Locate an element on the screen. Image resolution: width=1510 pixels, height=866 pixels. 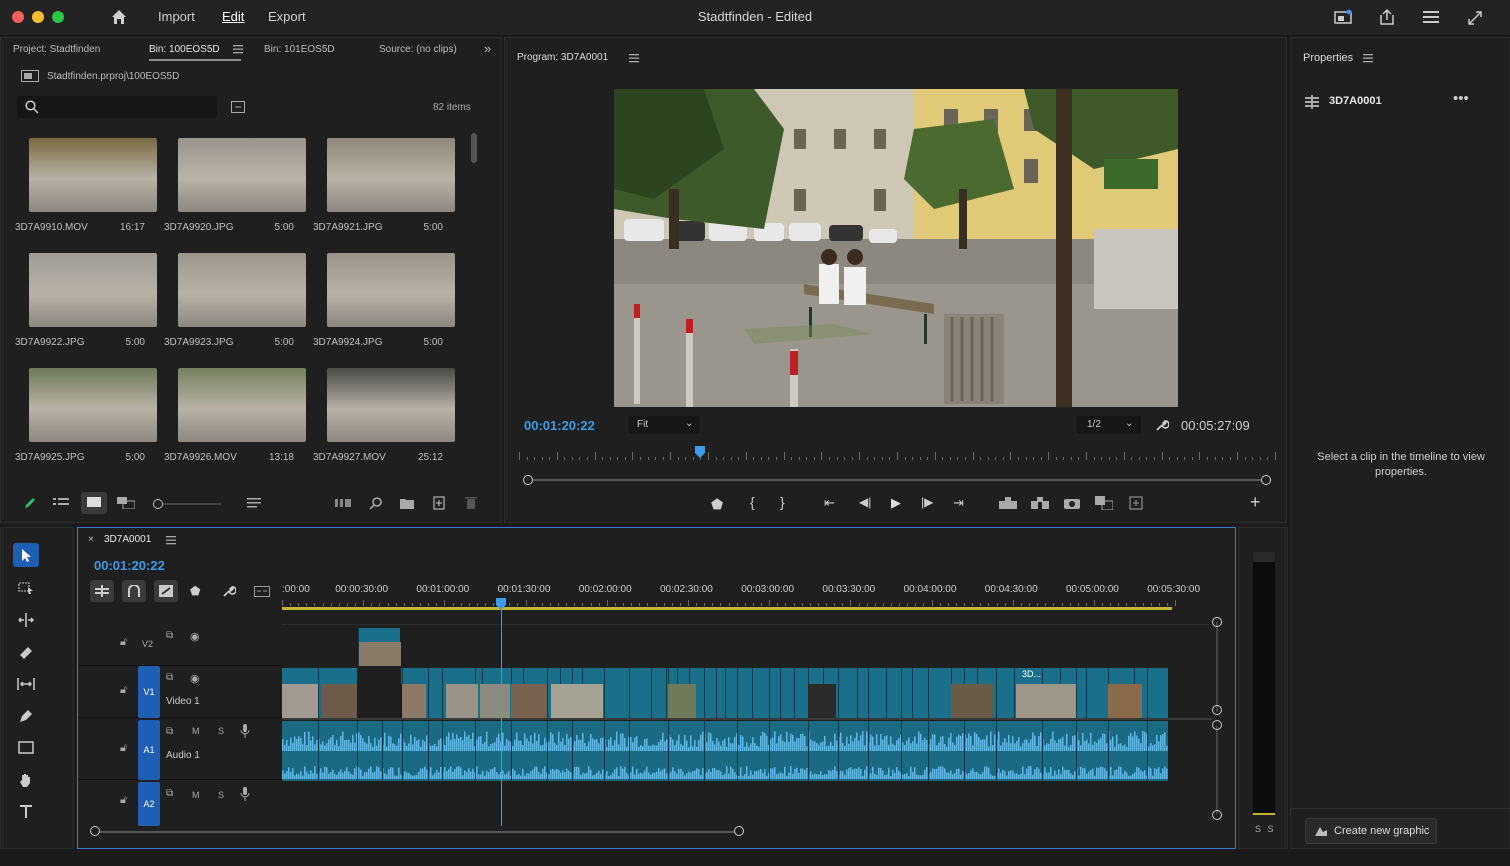
go-to-out-icon: ⇥ is located at coordinates (958, 503).